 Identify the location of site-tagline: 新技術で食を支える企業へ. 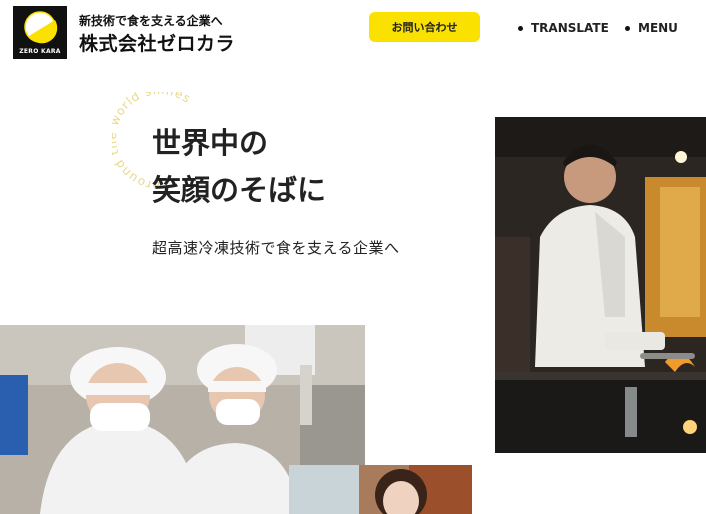
(151, 21).